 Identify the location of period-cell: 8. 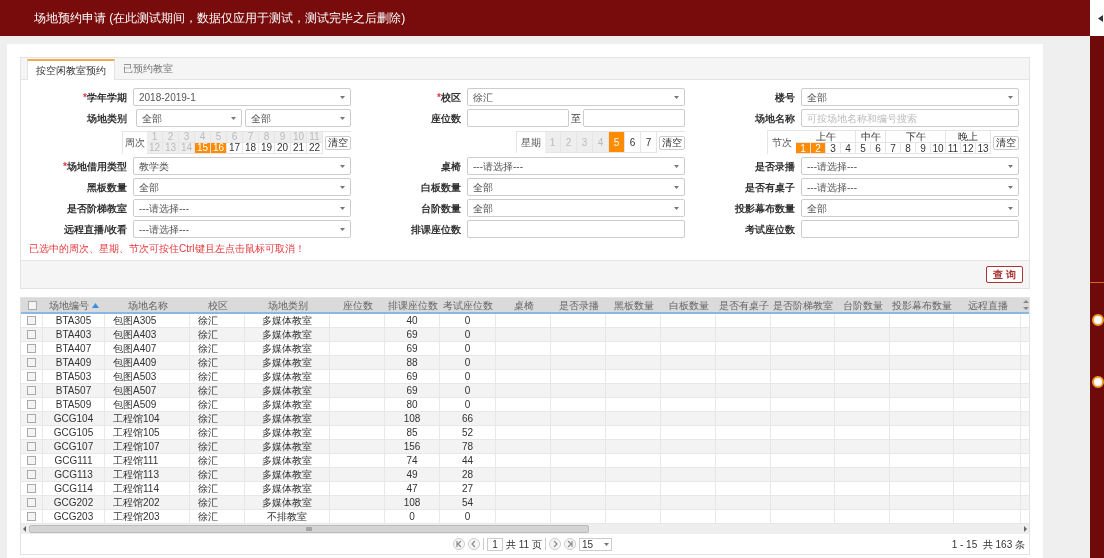
(908, 148).